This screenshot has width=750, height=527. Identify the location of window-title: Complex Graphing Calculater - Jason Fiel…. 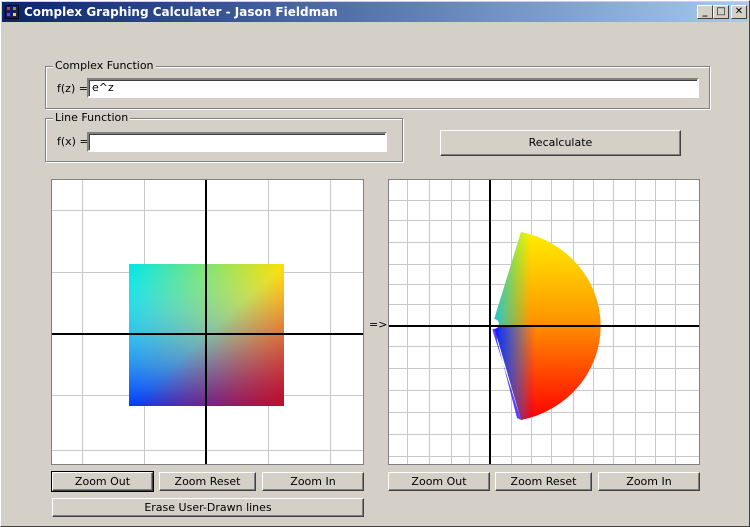
(181, 12).